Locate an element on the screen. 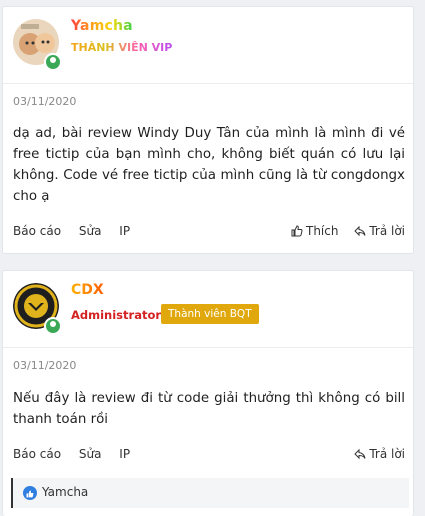 The image size is (425, 516). reaction-user: Yamcha is located at coordinates (65, 492).